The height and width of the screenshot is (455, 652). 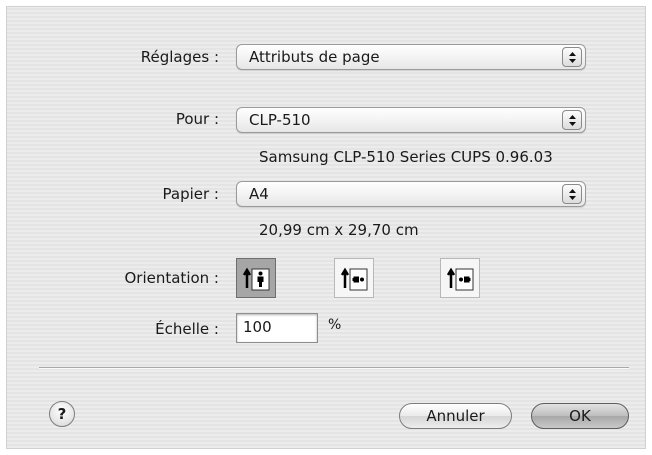 I want to click on paper-size-popup: A4, so click(x=411, y=194).